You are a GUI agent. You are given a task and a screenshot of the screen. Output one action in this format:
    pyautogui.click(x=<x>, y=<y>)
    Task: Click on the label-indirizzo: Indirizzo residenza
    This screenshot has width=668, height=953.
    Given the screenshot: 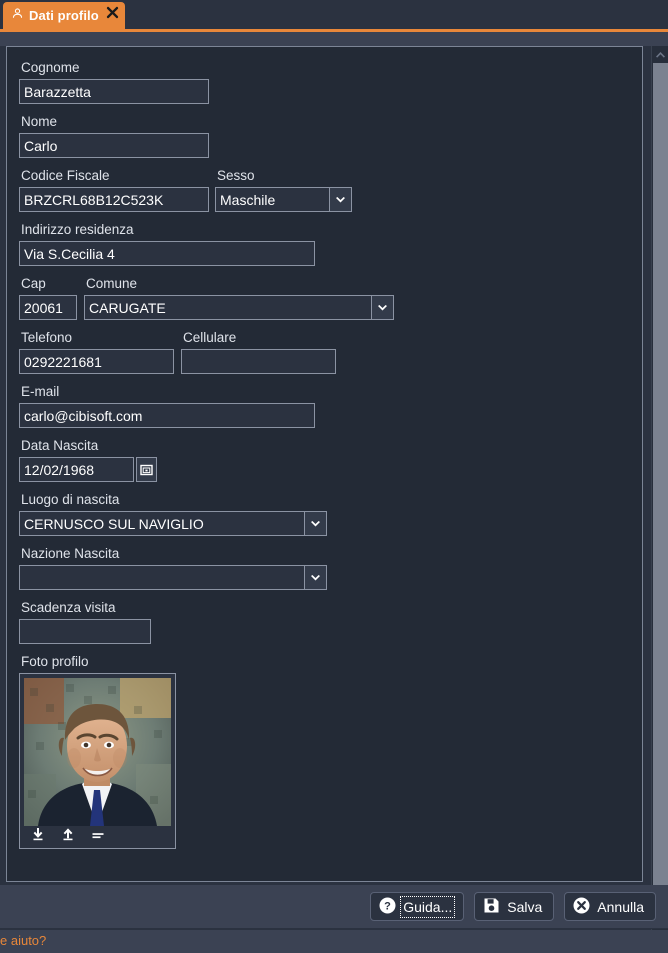 What is the action you would take?
    pyautogui.click(x=77, y=229)
    